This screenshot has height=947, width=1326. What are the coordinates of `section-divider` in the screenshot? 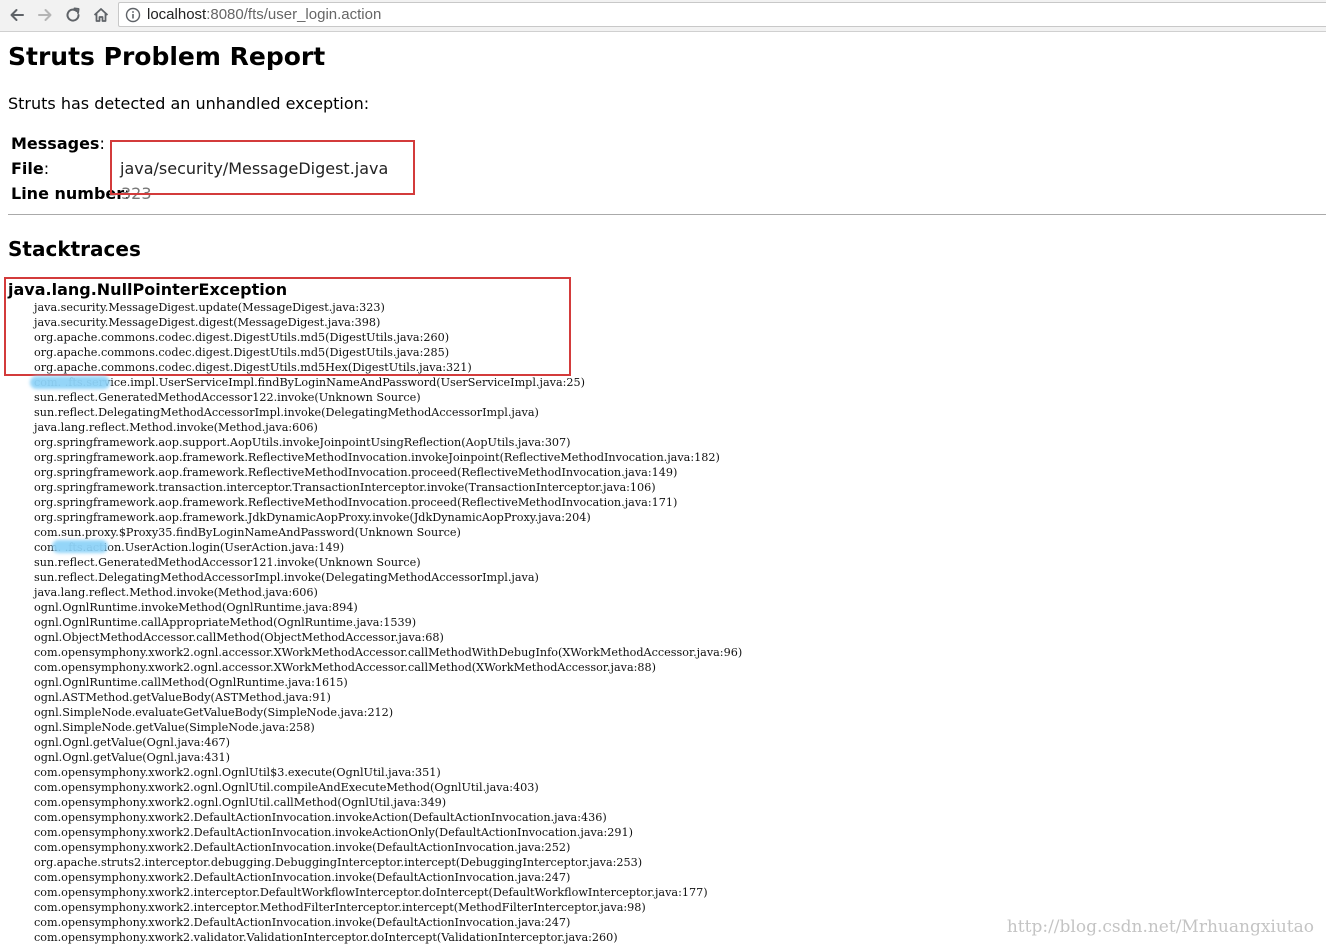 It's located at (667, 214).